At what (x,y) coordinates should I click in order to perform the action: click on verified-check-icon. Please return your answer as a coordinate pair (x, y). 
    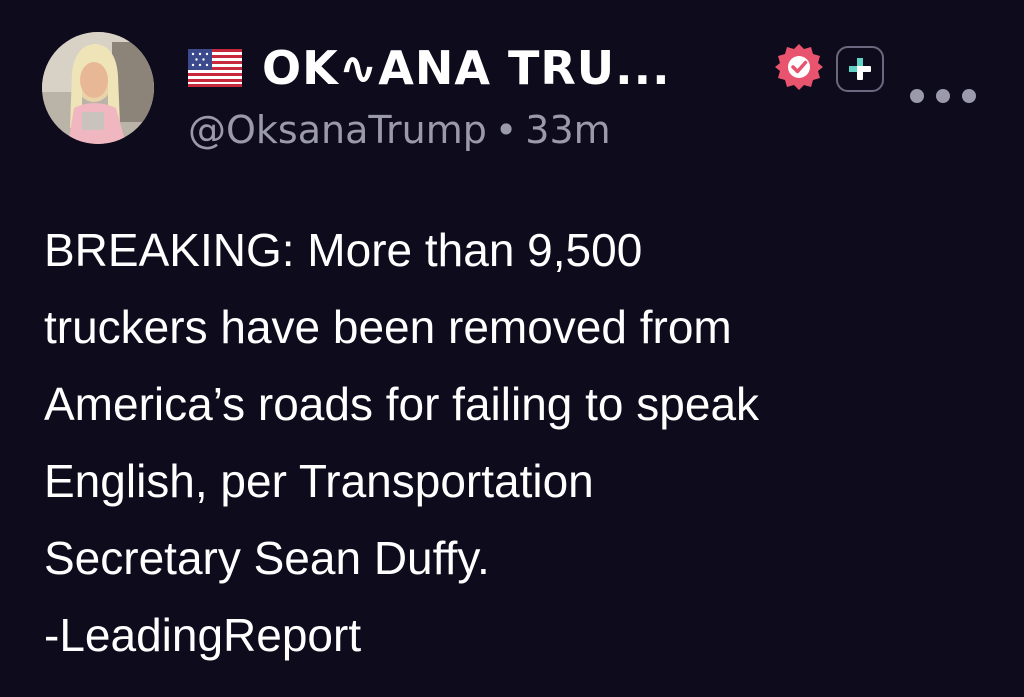
    Looking at the image, I should click on (799, 67).